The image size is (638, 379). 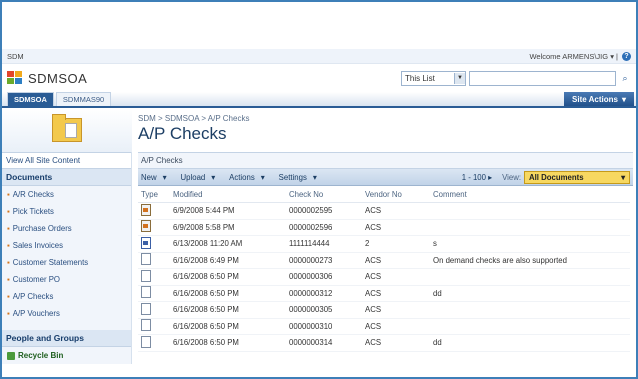 What do you see at coordinates (599, 99) in the screenshot?
I see `site-actions-button: Site Actions ▾` at bounding box center [599, 99].